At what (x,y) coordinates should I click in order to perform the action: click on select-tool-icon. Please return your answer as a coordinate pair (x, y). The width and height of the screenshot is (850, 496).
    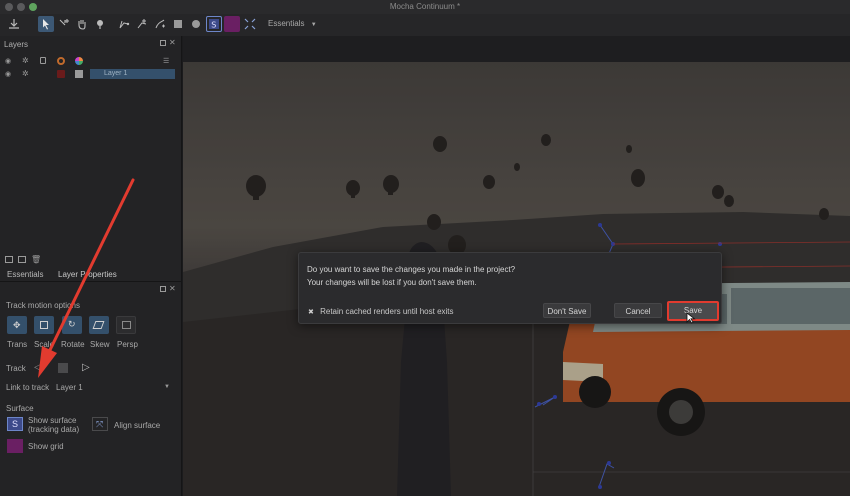
    Looking at the image, I should click on (46, 24).